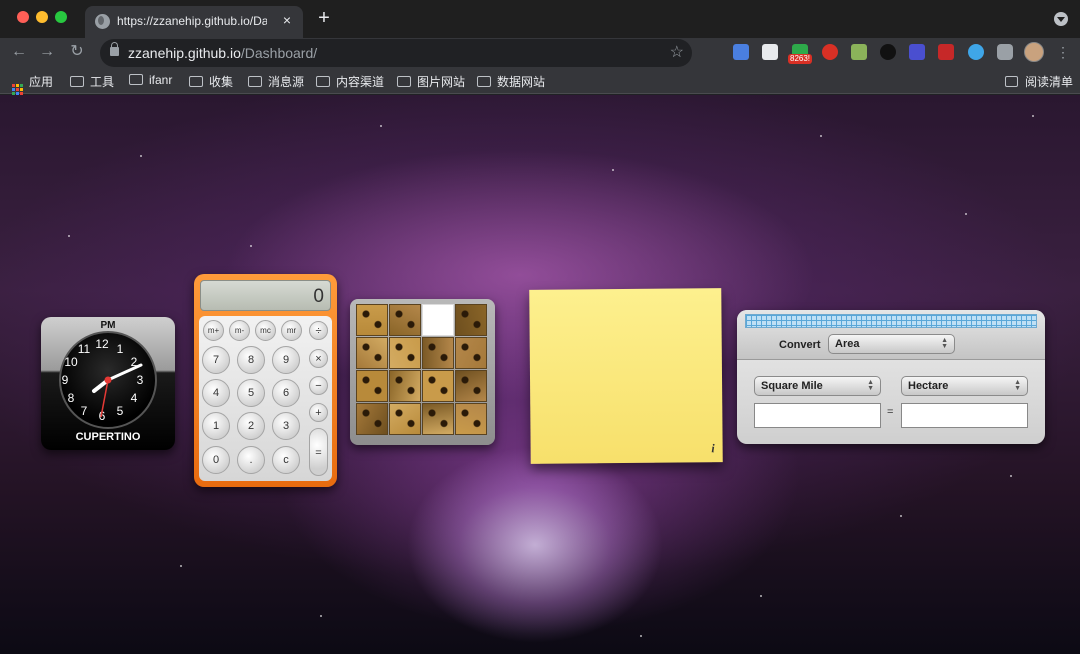  I want to click on key-9: 9, so click(286, 360).